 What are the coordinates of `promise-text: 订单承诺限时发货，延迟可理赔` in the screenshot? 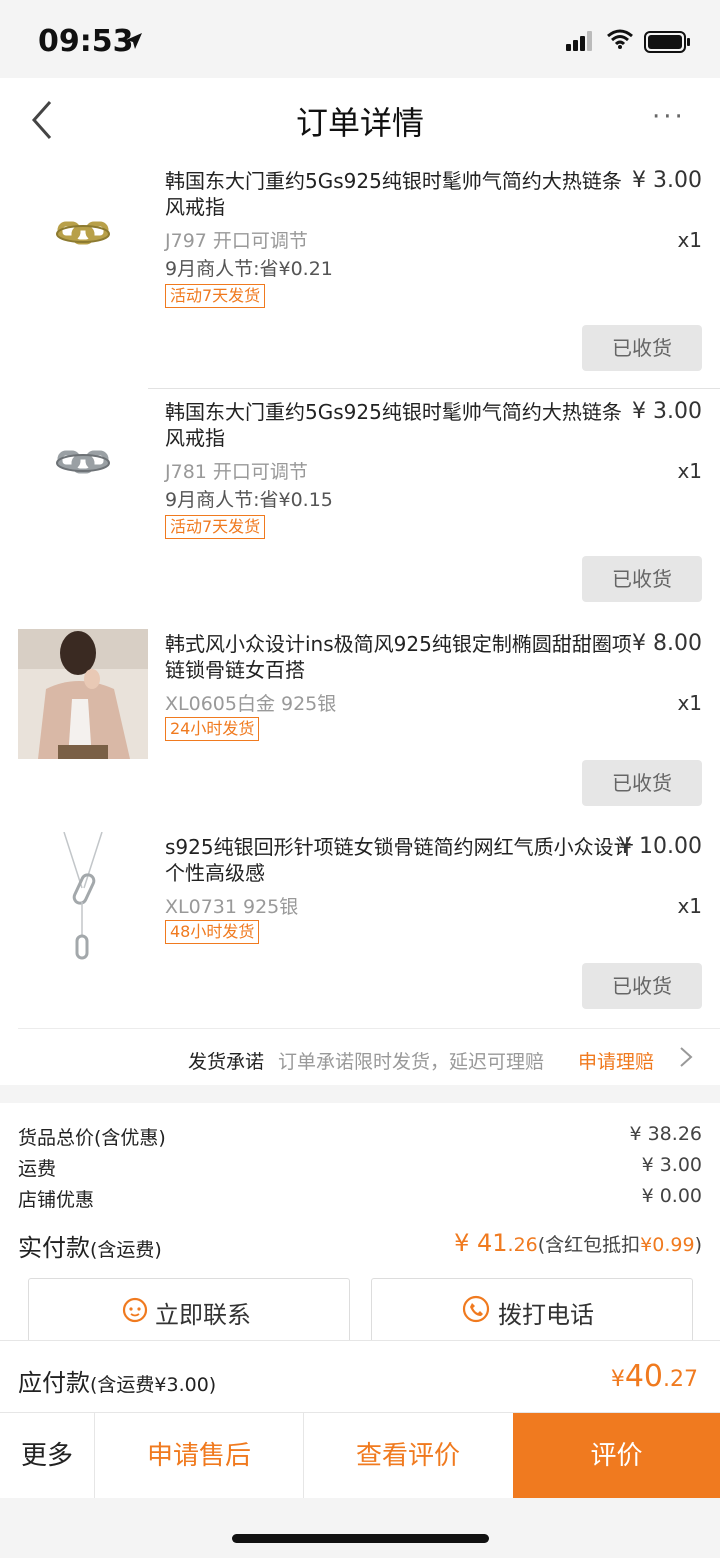 It's located at (411, 1062).